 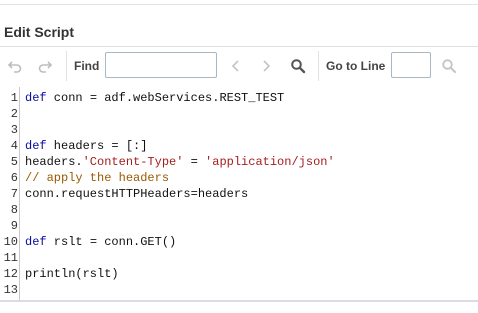 I want to click on line-number: 3, so click(x=14, y=130).